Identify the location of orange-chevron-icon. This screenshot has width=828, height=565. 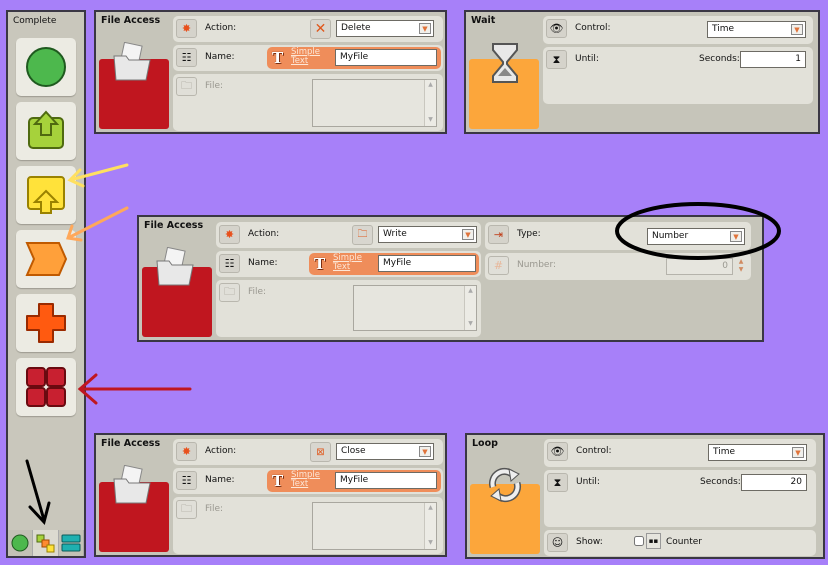
(46, 259).